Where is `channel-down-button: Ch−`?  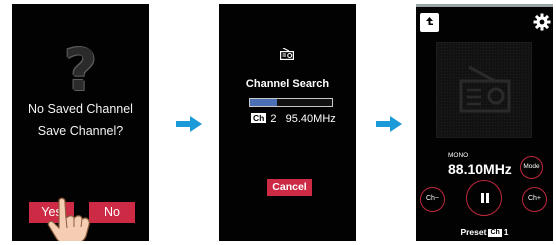
channel-down-button: Ch− is located at coordinates (432, 199).